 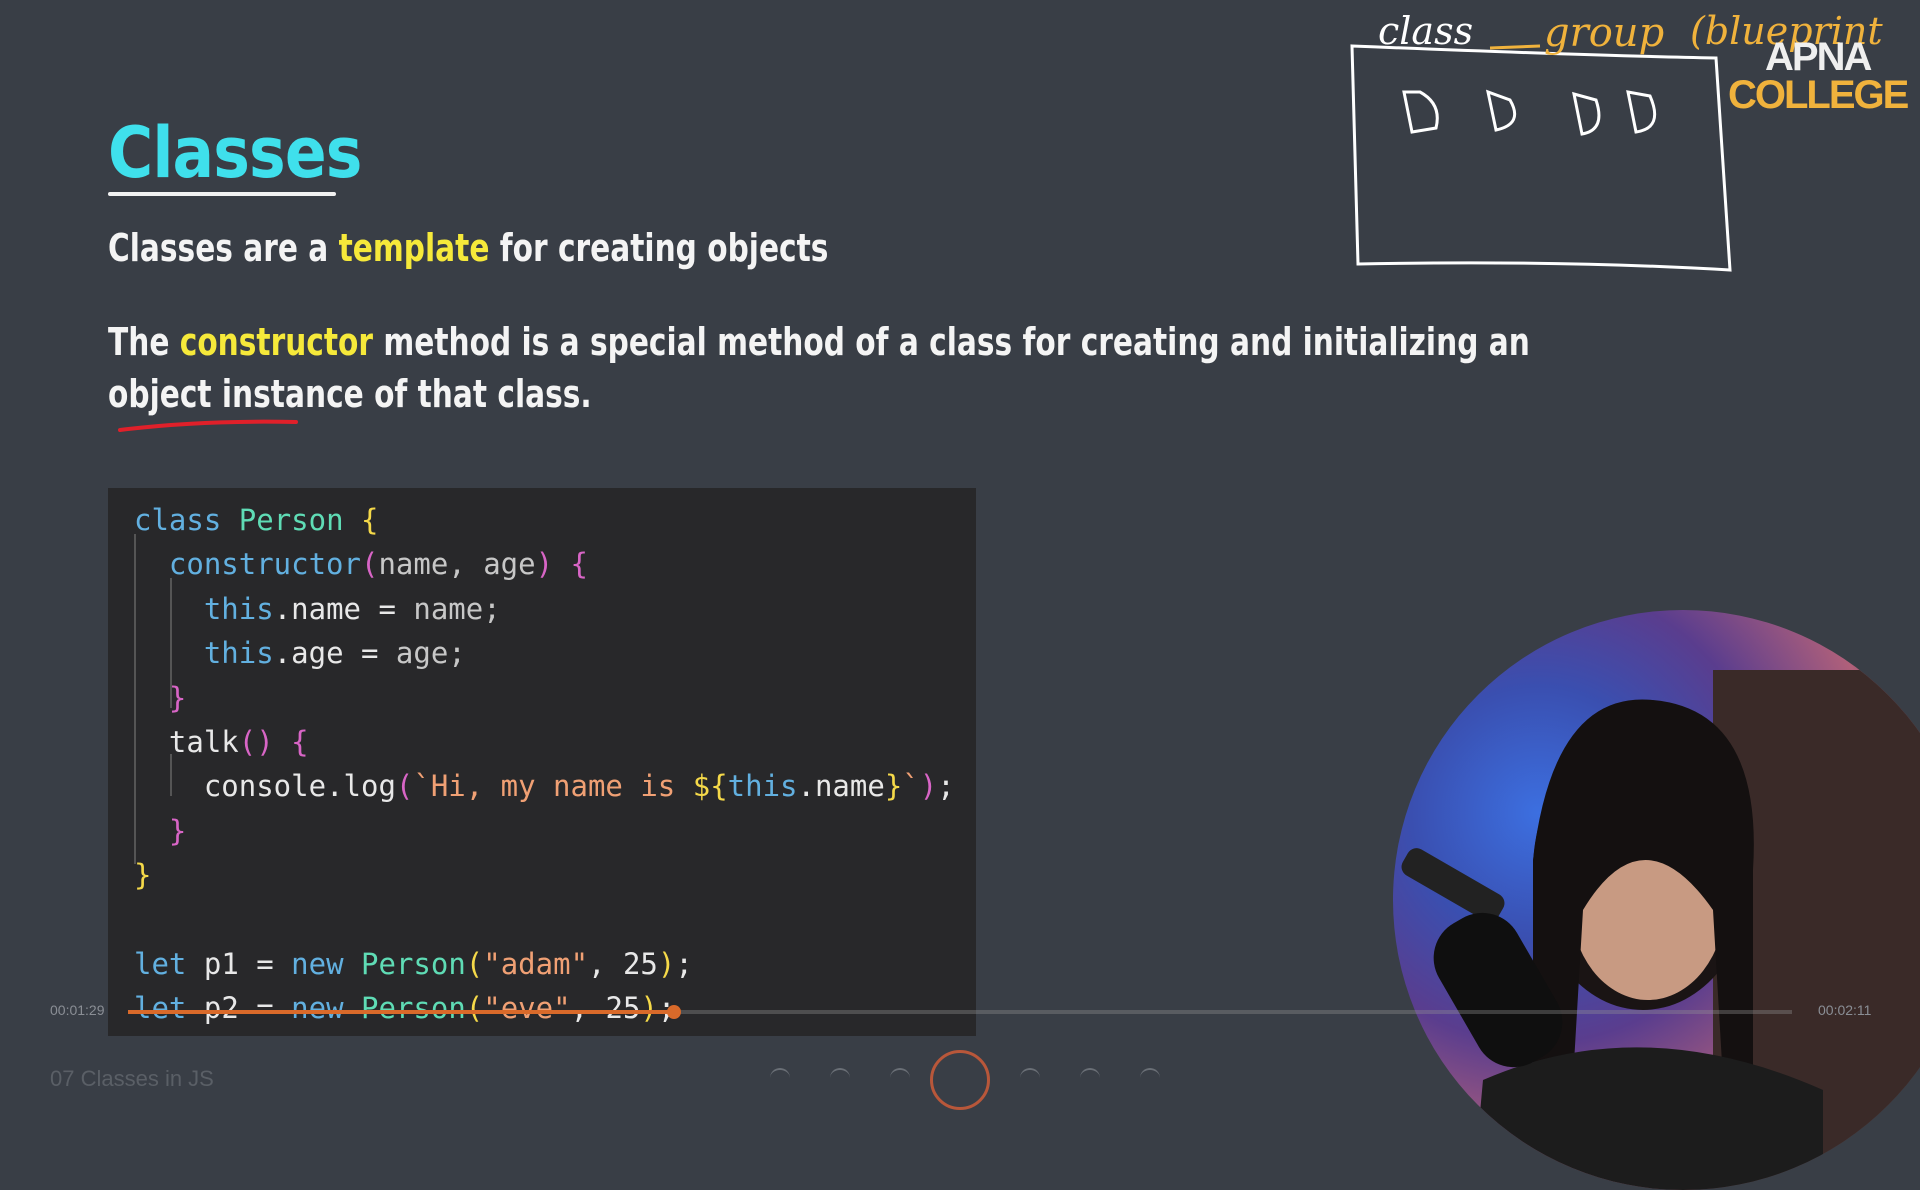 I want to click on progress-fill, so click(x=401, y=1012).